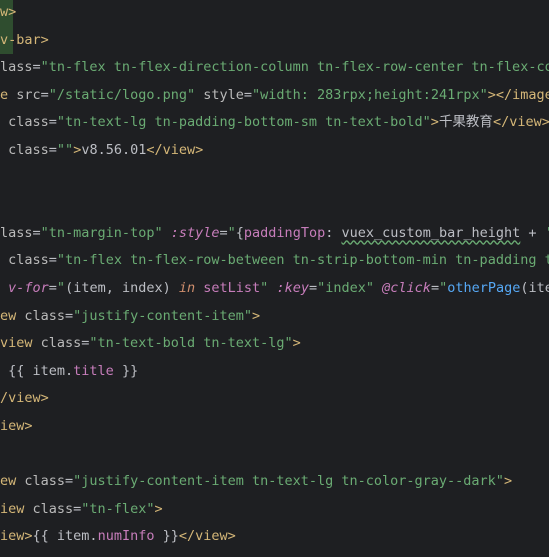 The image size is (549, 557). What do you see at coordinates (223, 94) in the screenshot?
I see `code-token: style` at bounding box center [223, 94].